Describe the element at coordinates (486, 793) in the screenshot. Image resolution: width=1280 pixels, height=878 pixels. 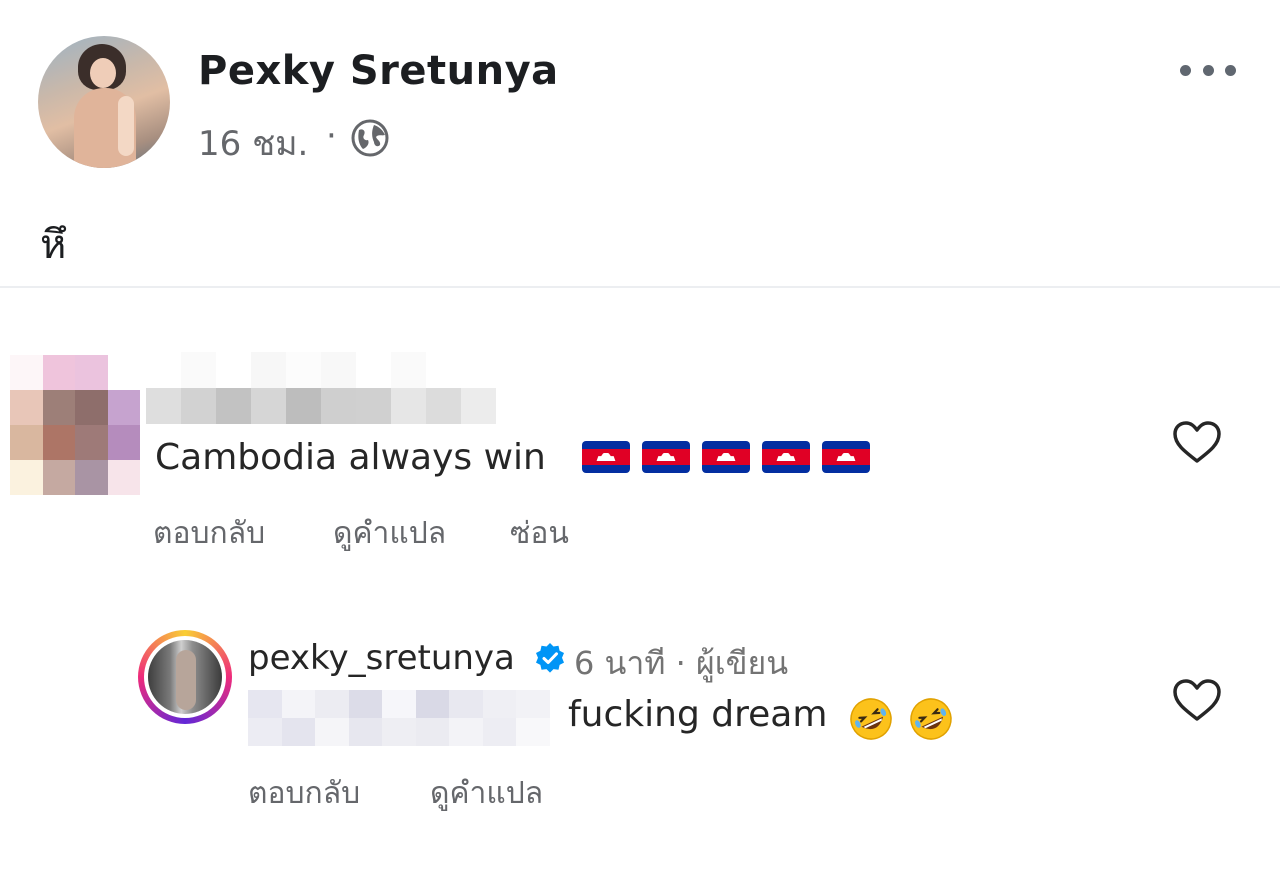
I see `reply-translate-button: ดูคำแปล` at that location.